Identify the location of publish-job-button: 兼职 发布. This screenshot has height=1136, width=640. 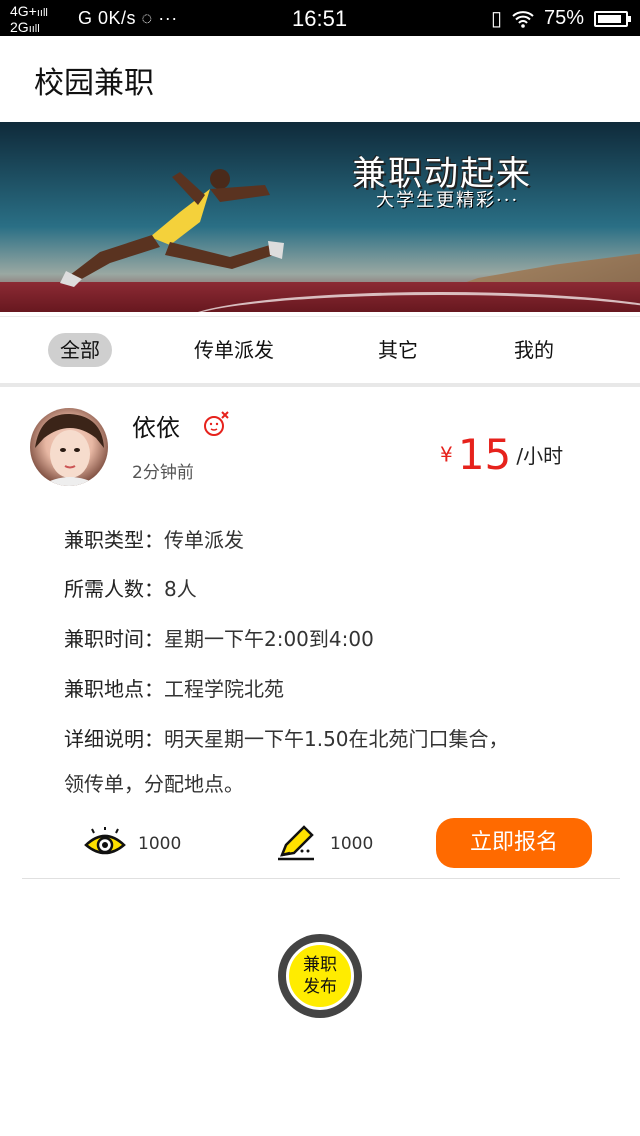
(320, 976).